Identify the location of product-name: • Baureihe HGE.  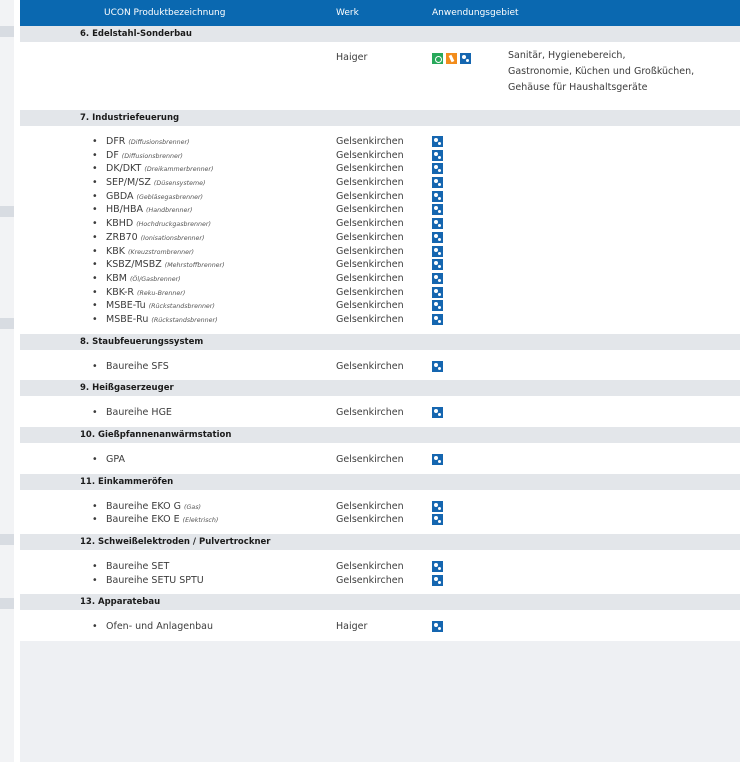
(132, 412).